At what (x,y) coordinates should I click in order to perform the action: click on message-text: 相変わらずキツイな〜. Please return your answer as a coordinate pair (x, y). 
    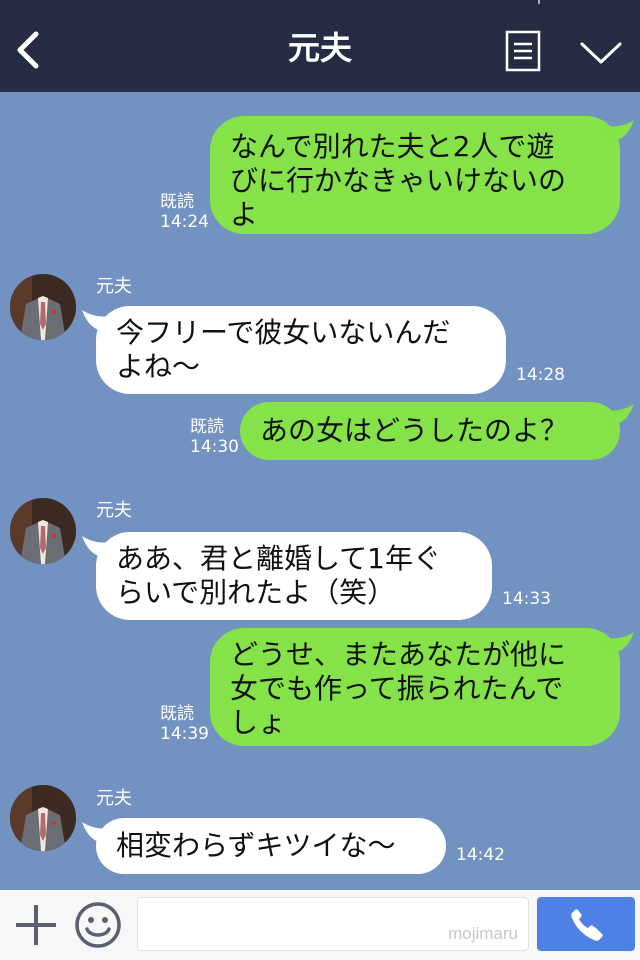
    Looking at the image, I should click on (256, 845).